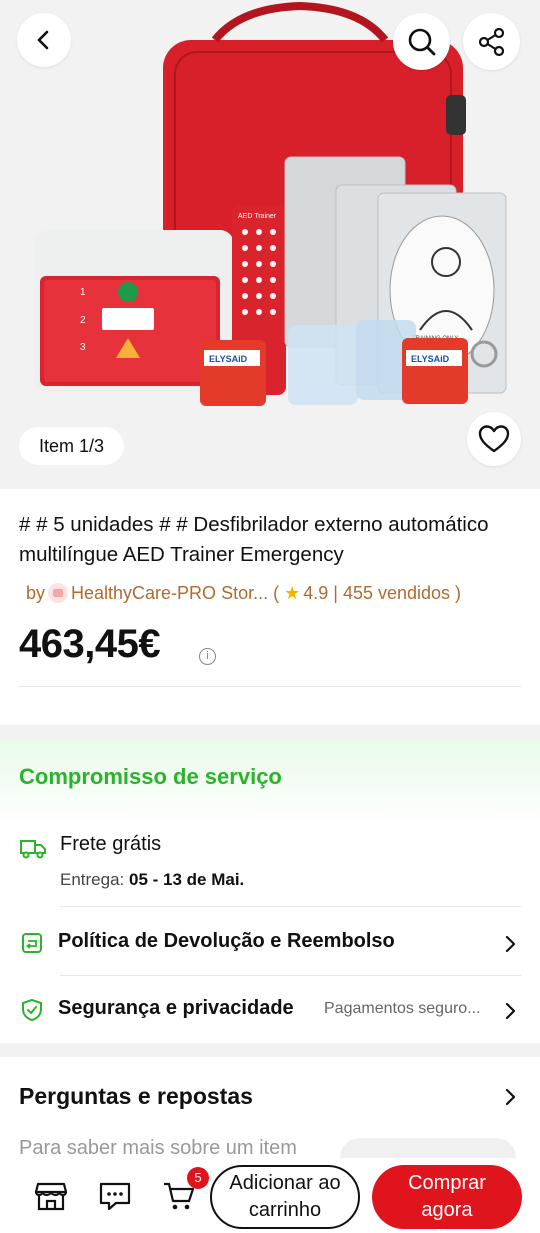 The image size is (540, 1233). What do you see at coordinates (83, 347) in the screenshot?
I see `svg-text: 3` at bounding box center [83, 347].